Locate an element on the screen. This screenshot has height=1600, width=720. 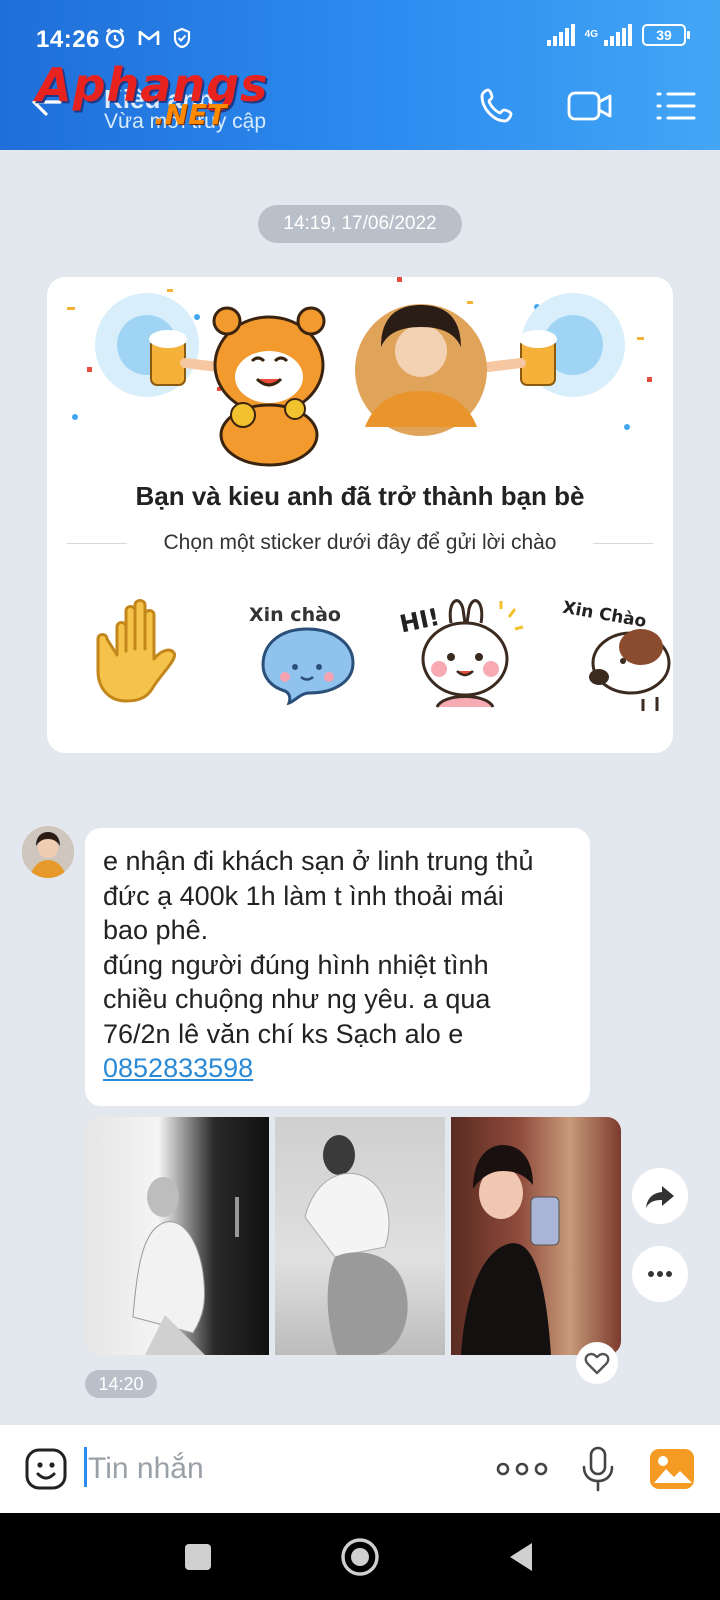
network-type: 4G is located at coordinates (591, 34).